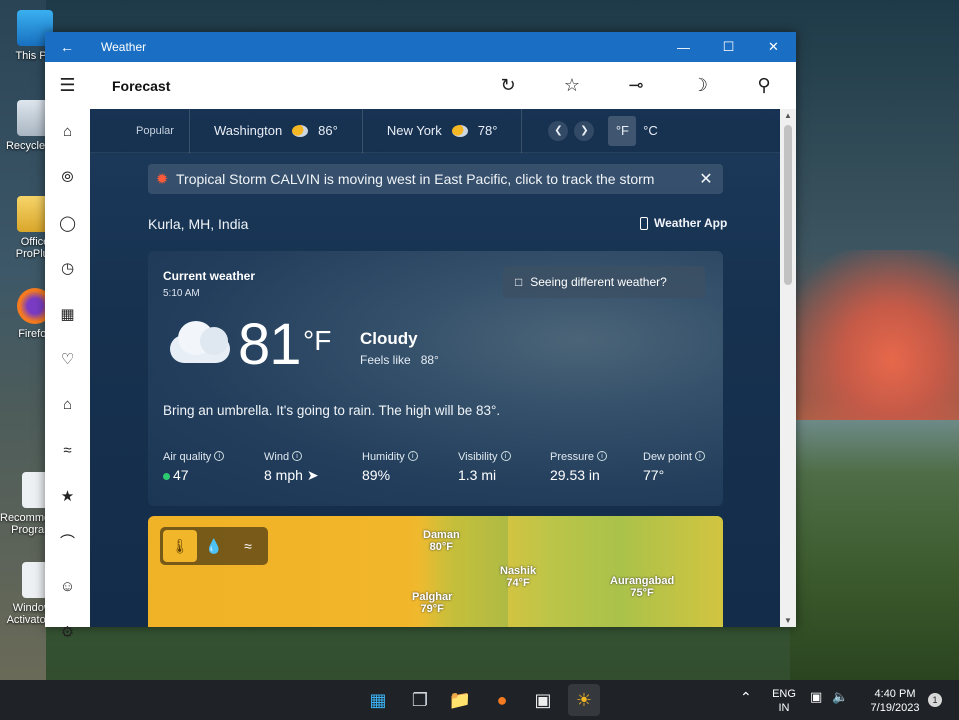  I want to click on map-place-aurangabad: Aurangabad 75°F, so click(642, 587).